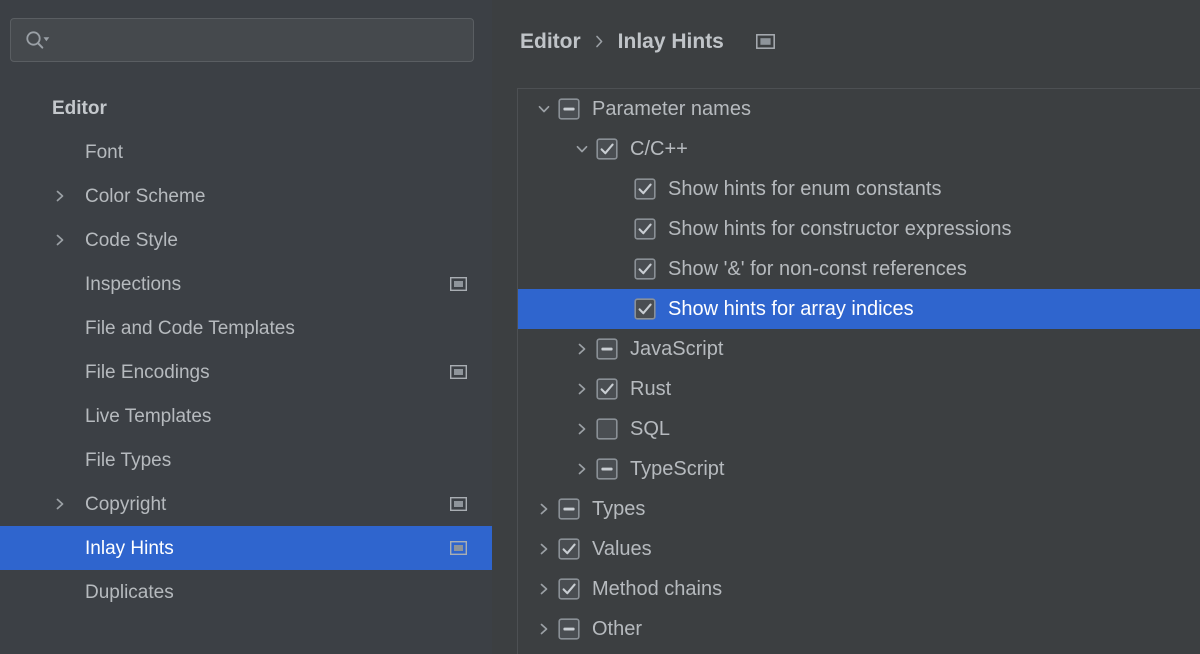 The image size is (1200, 654). Describe the element at coordinates (677, 469) in the screenshot. I see `tree-row-label: TypeScript` at that location.